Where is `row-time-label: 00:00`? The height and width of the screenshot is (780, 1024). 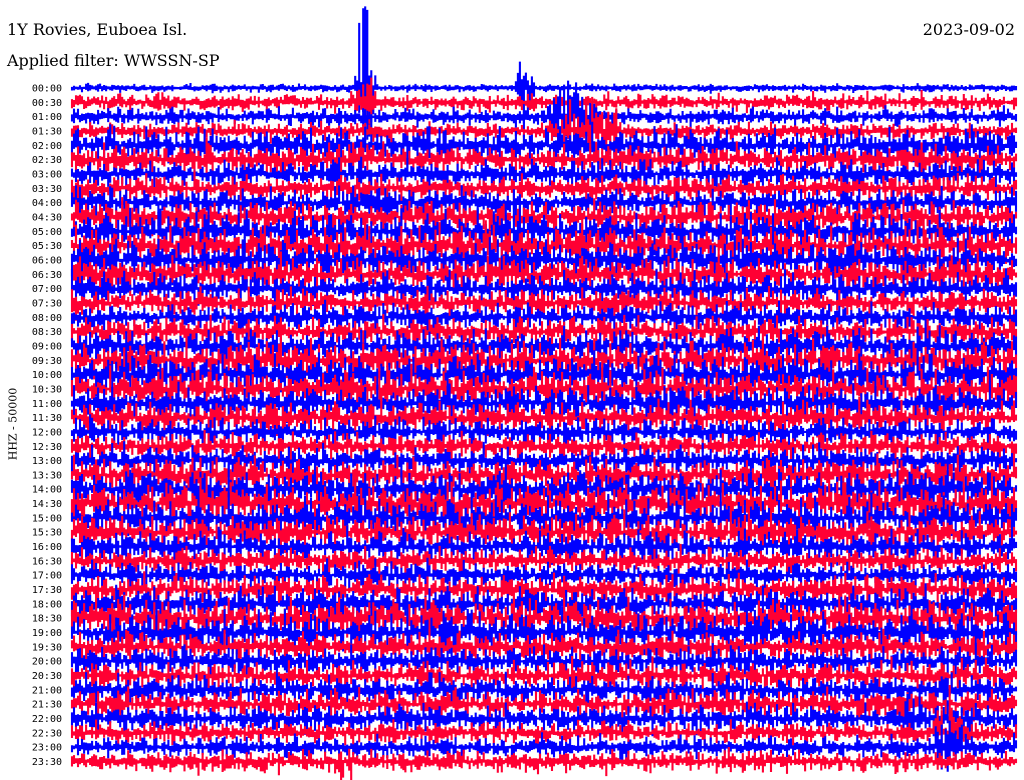 row-time-label: 00:00 is located at coordinates (47, 89).